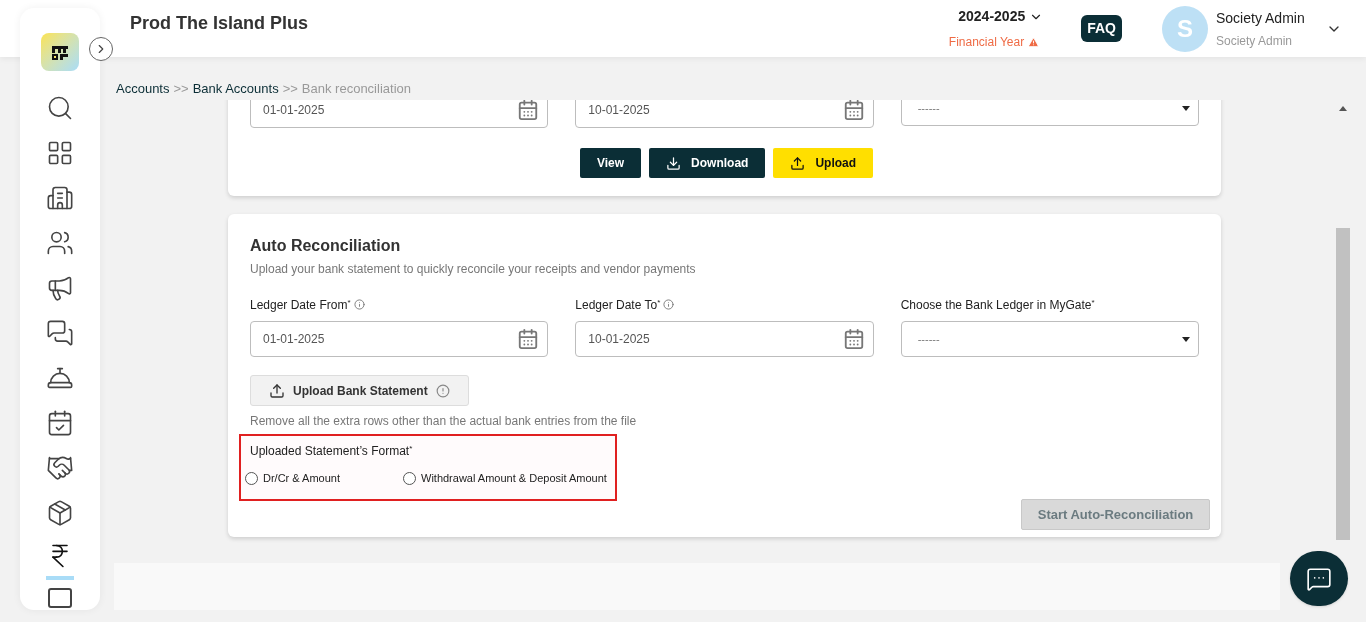 The width and height of the screenshot is (1366, 622). I want to click on app-title: Prod The Island Plus, so click(219, 23).